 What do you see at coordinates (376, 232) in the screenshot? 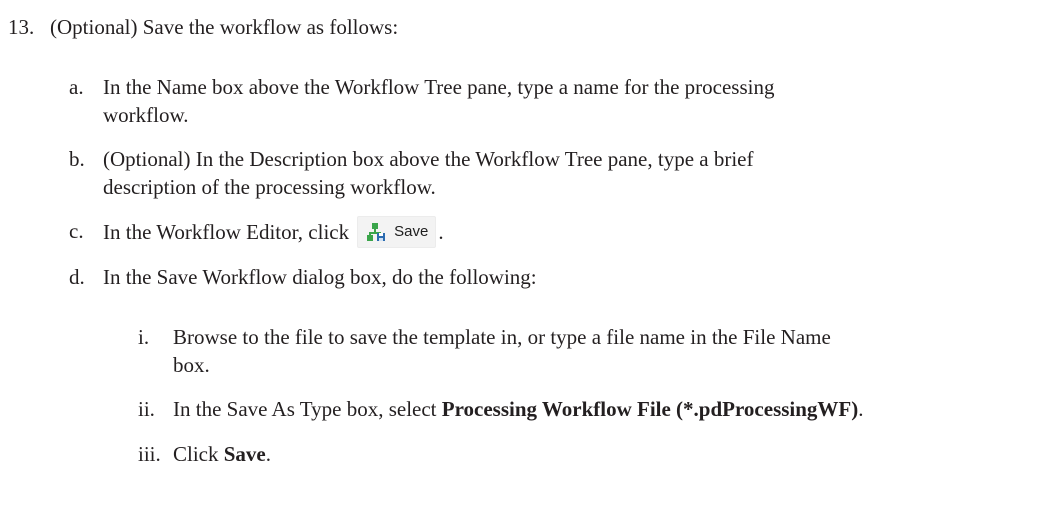
I see `save-workflow-icon` at bounding box center [376, 232].